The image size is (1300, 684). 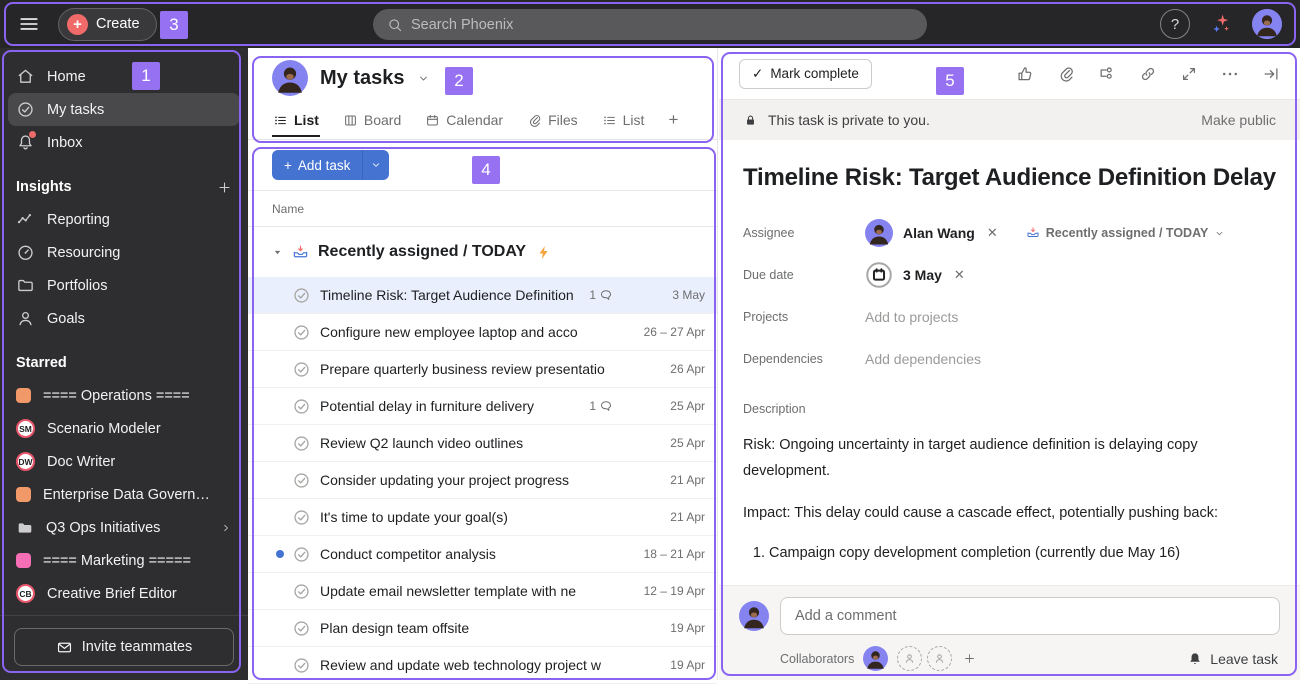 I want to click on task-name: It's time to update your goal(s), so click(x=468, y=517).